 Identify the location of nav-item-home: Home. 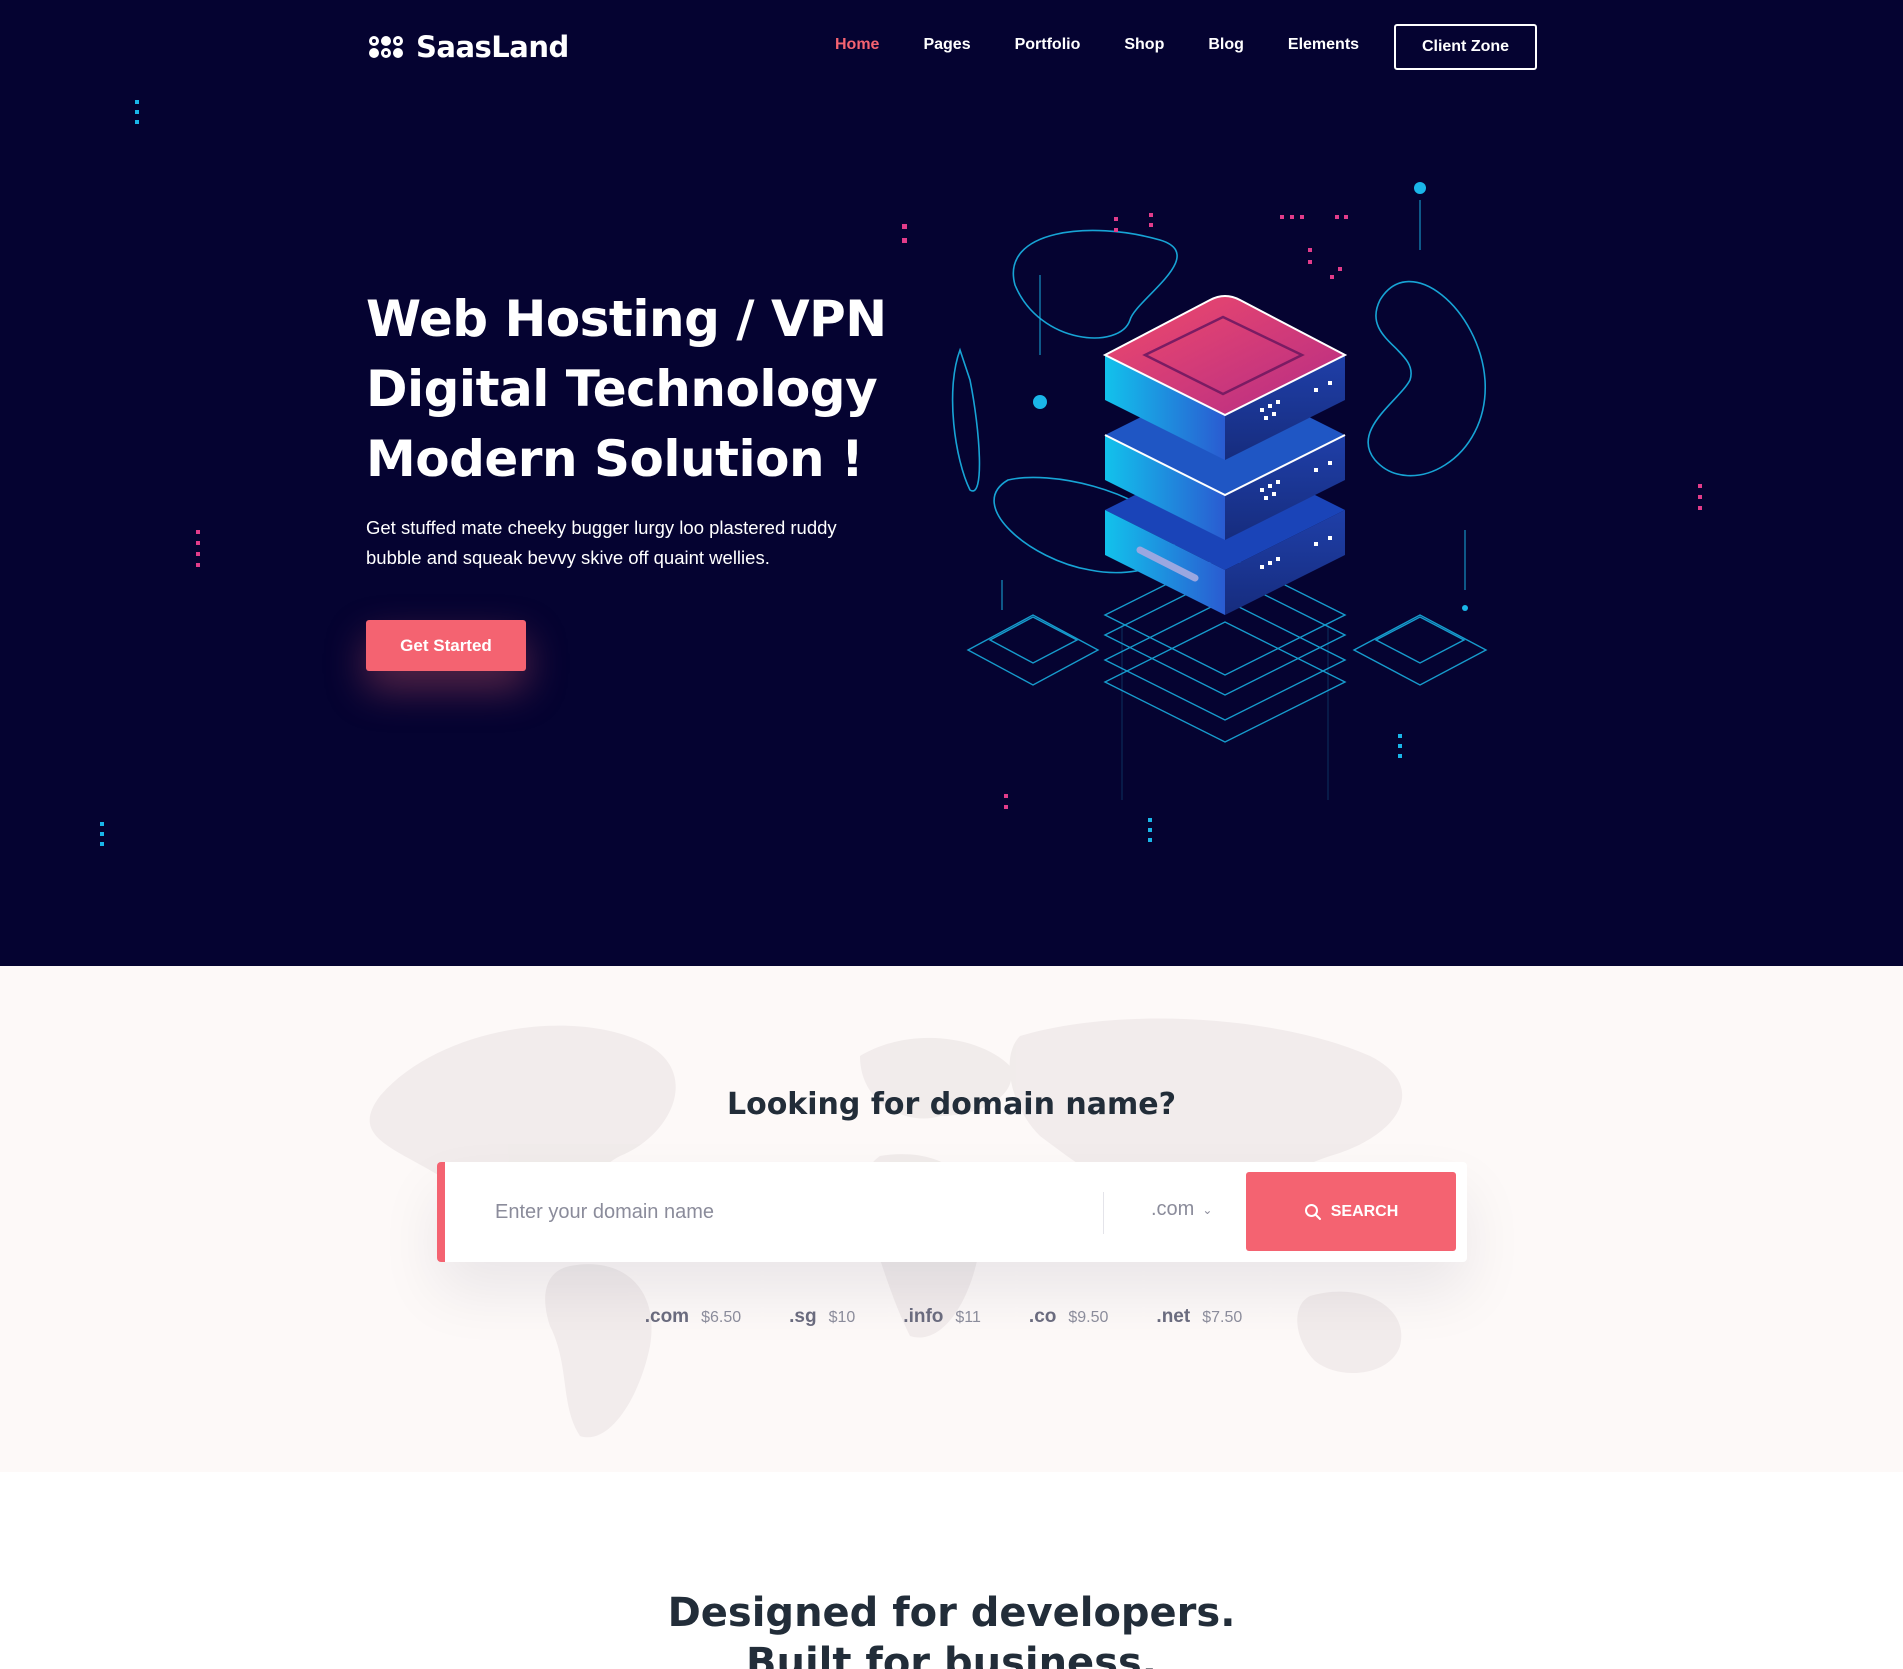
(857, 45).